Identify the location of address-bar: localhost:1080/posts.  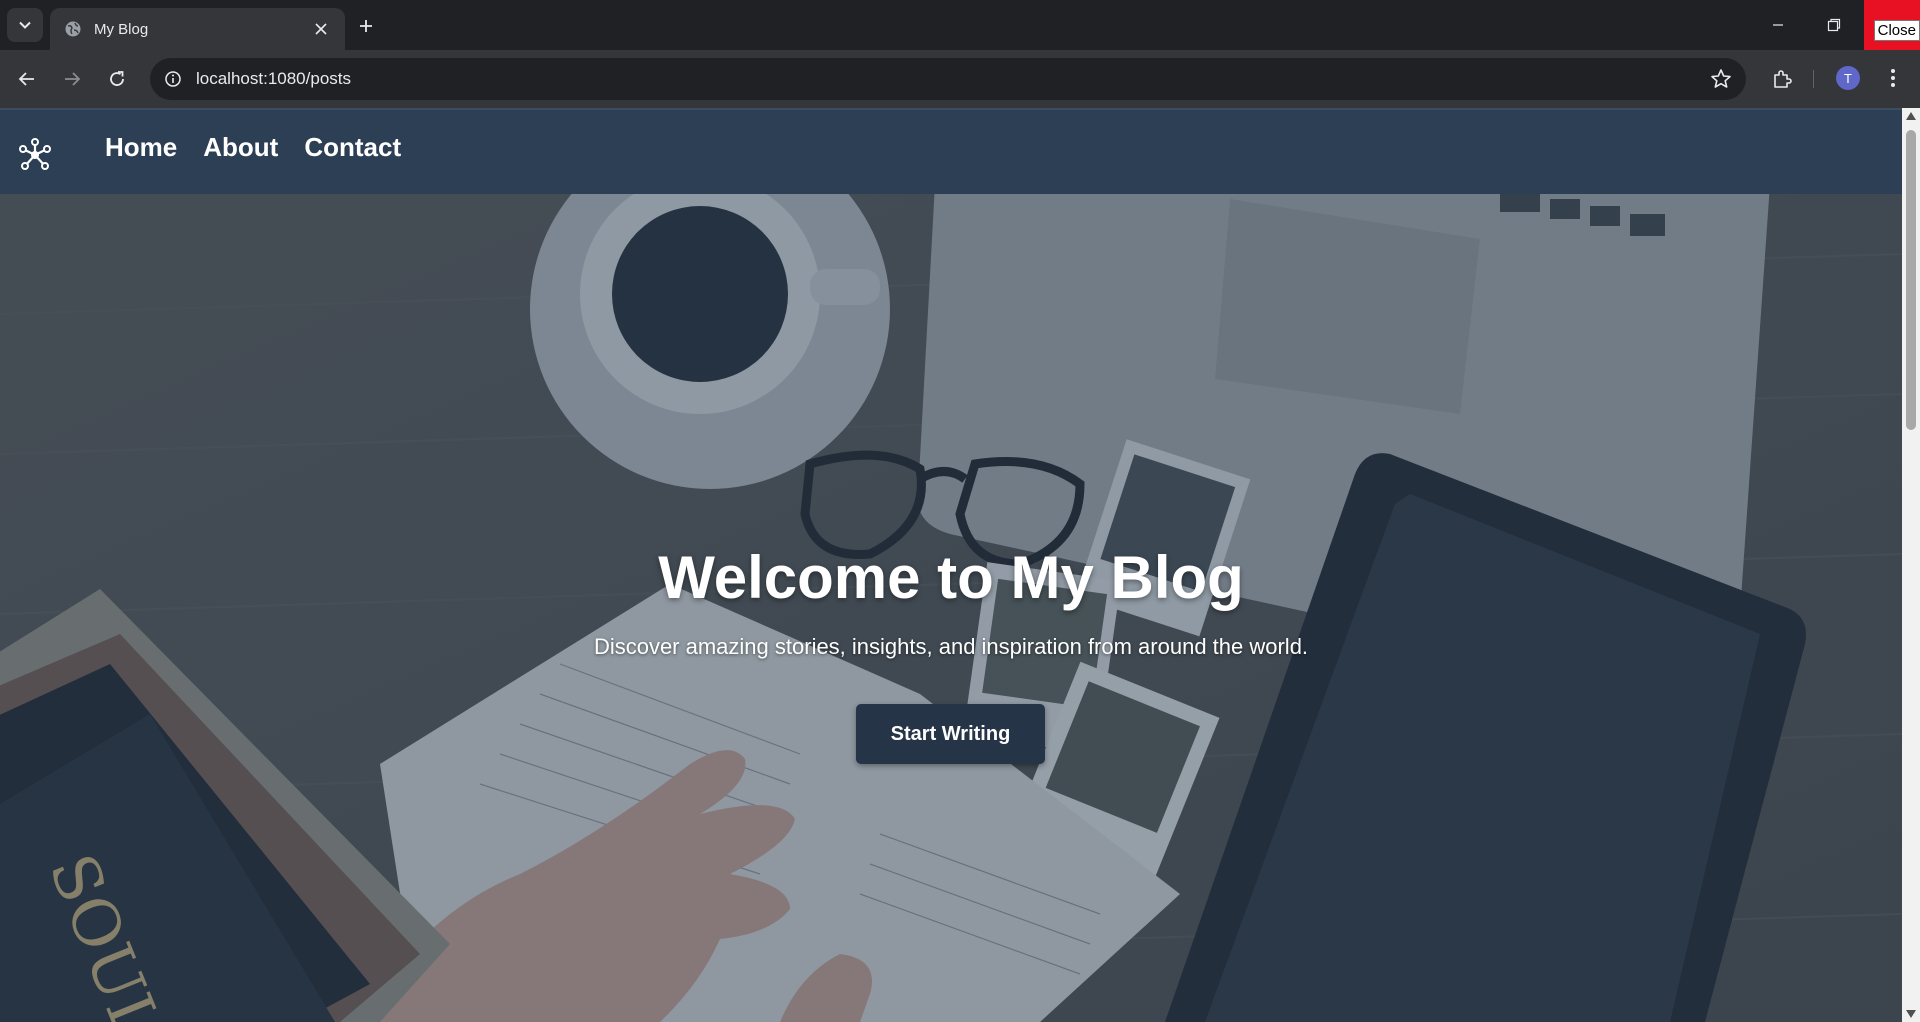
(948, 79).